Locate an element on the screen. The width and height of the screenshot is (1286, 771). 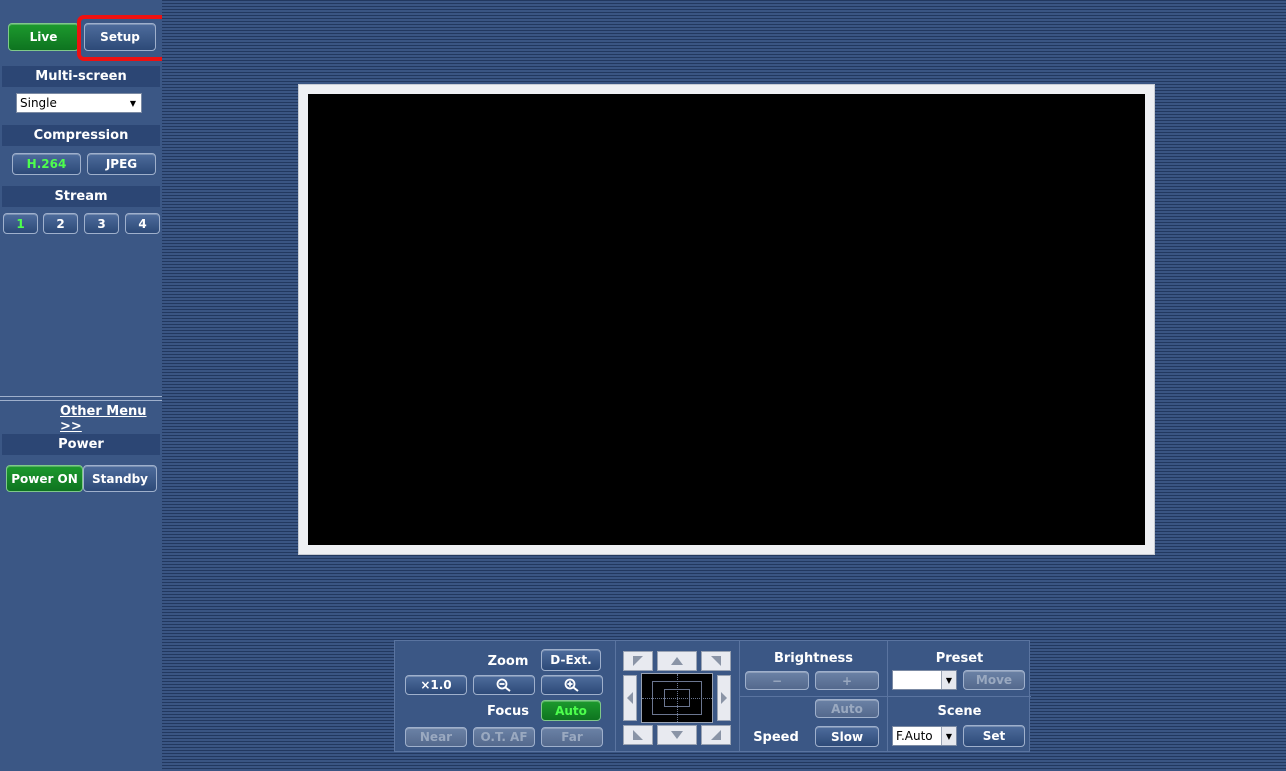
brightness-label: Brightness is located at coordinates (813, 658).